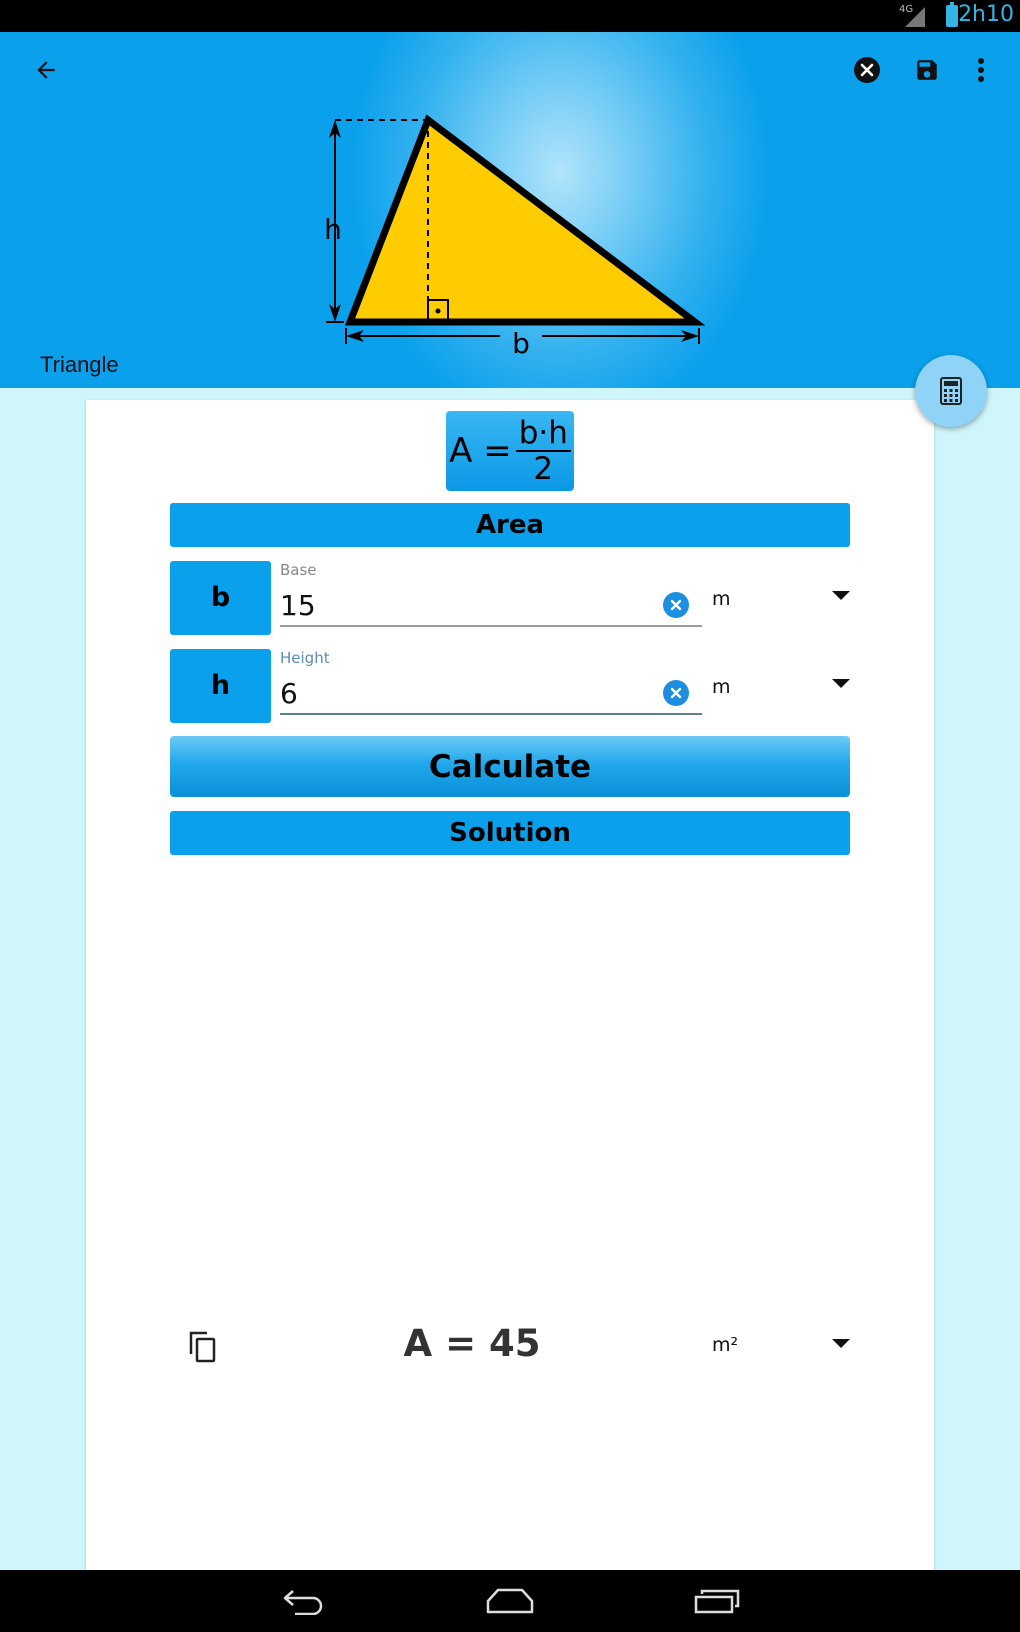 Image resolution: width=1020 pixels, height=1632 pixels. Describe the element at coordinates (480, 451) in the screenshot. I see `formula-lhs: A =` at that location.